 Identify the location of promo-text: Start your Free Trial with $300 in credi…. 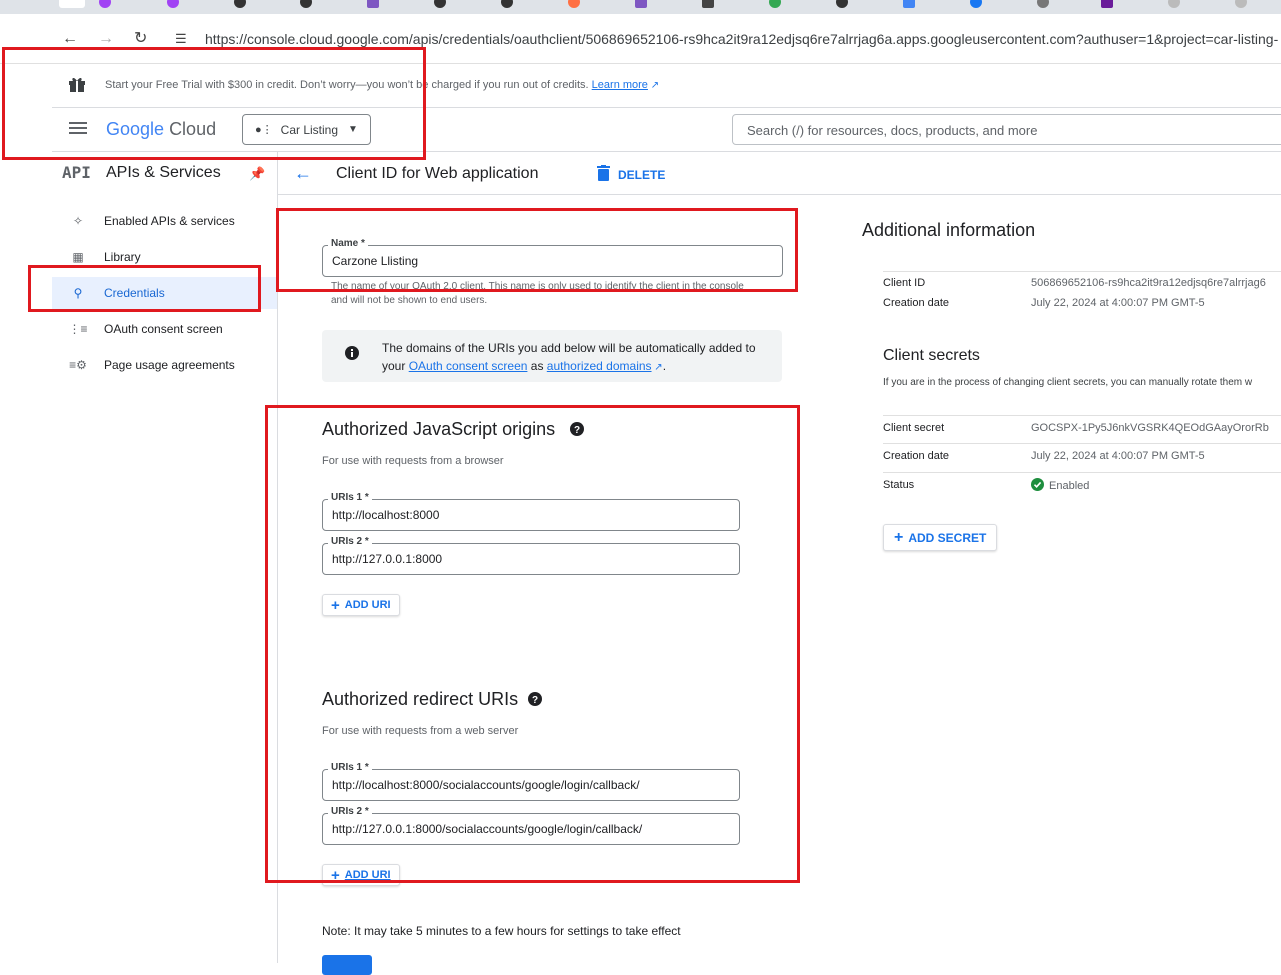
(382, 85).